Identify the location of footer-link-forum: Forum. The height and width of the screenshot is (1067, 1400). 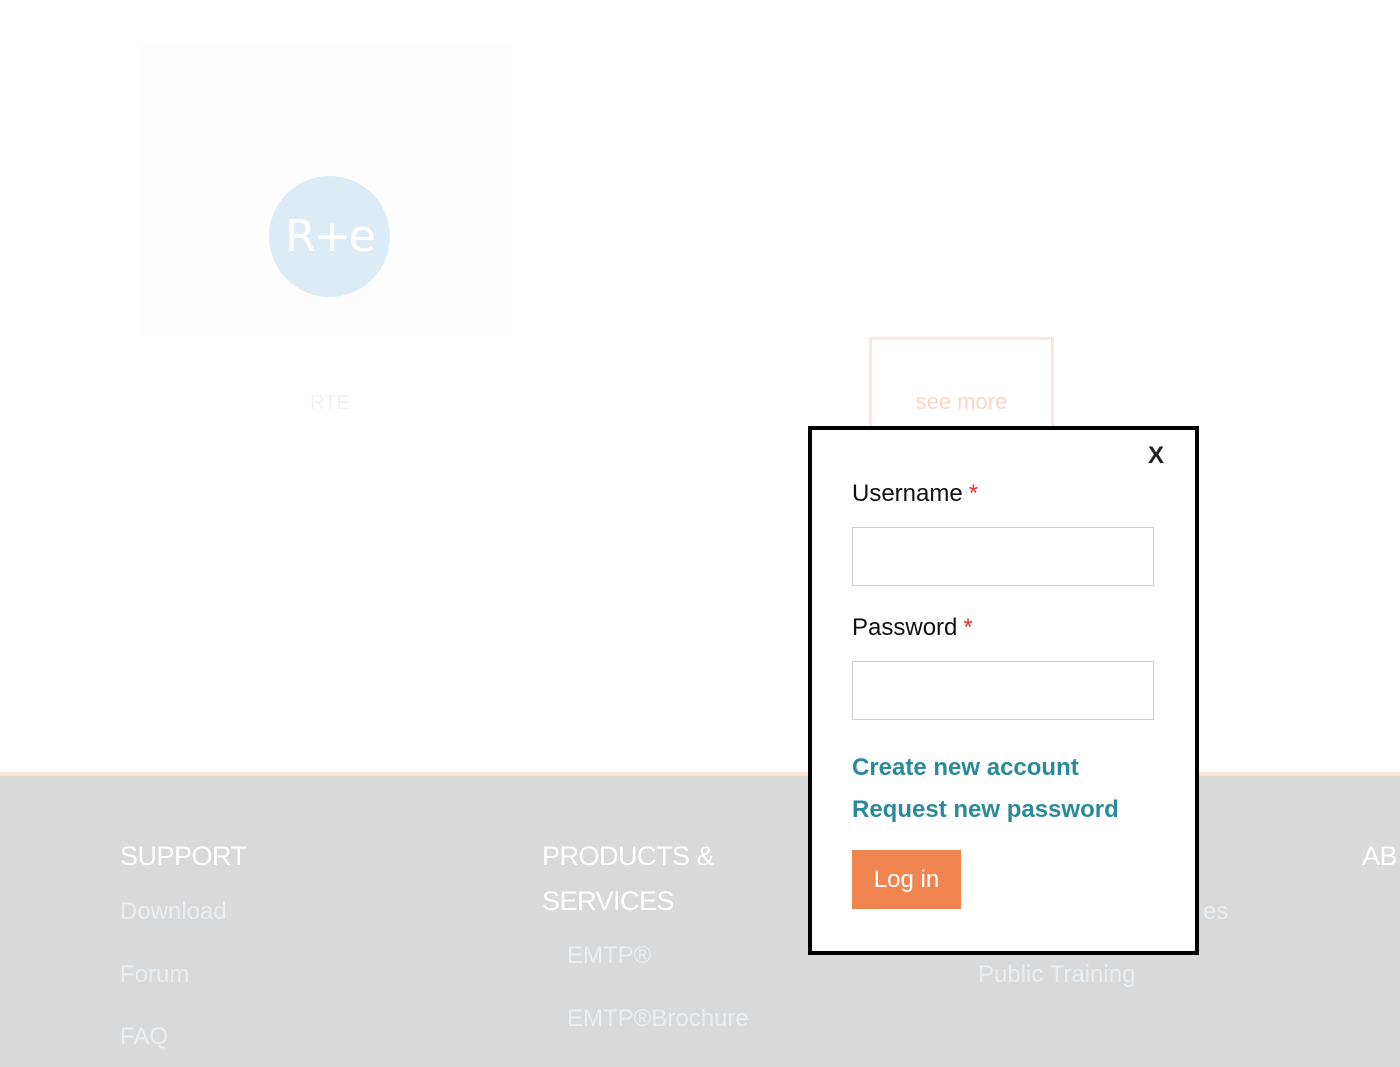
(154, 975).